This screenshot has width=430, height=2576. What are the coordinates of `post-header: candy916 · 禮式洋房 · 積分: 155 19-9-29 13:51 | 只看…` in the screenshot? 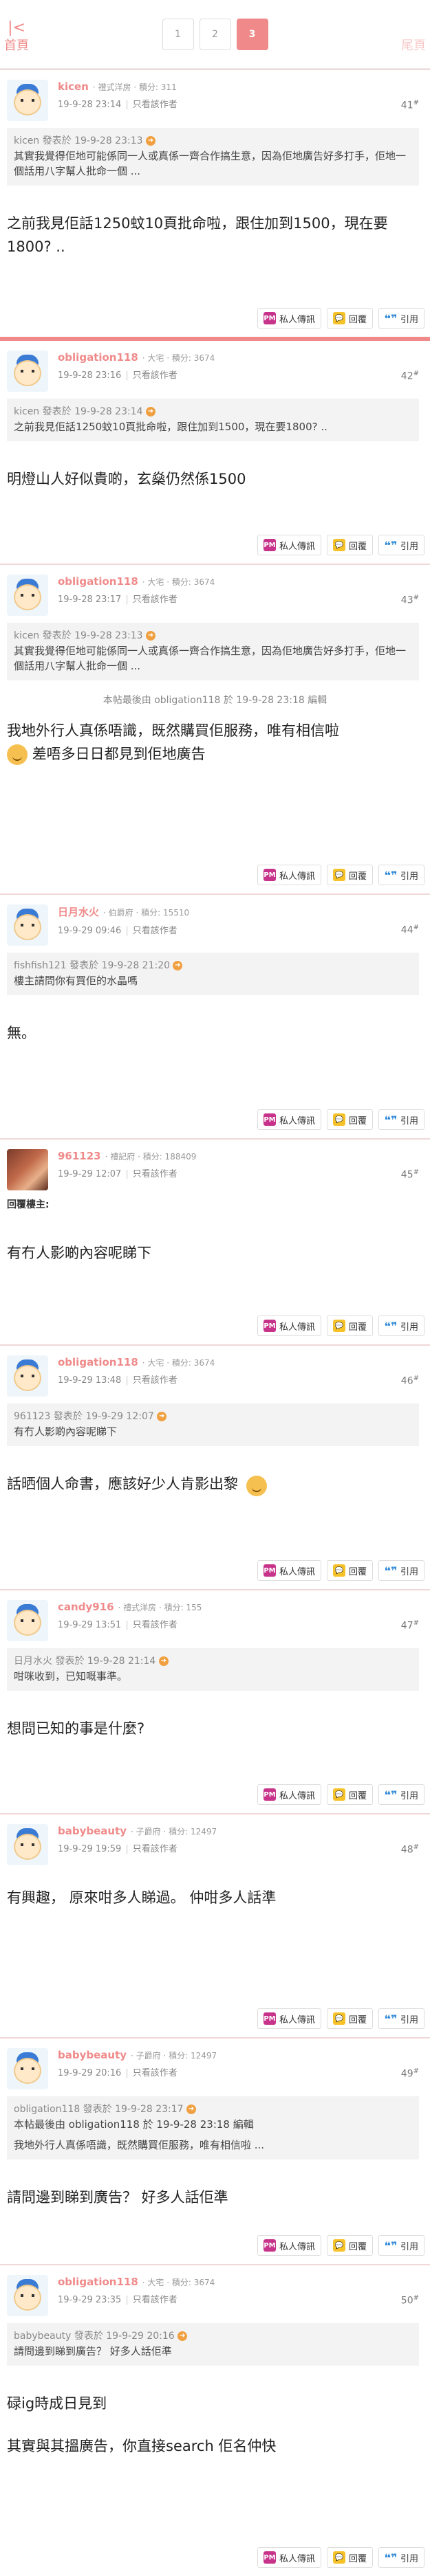 It's located at (215, 1619).